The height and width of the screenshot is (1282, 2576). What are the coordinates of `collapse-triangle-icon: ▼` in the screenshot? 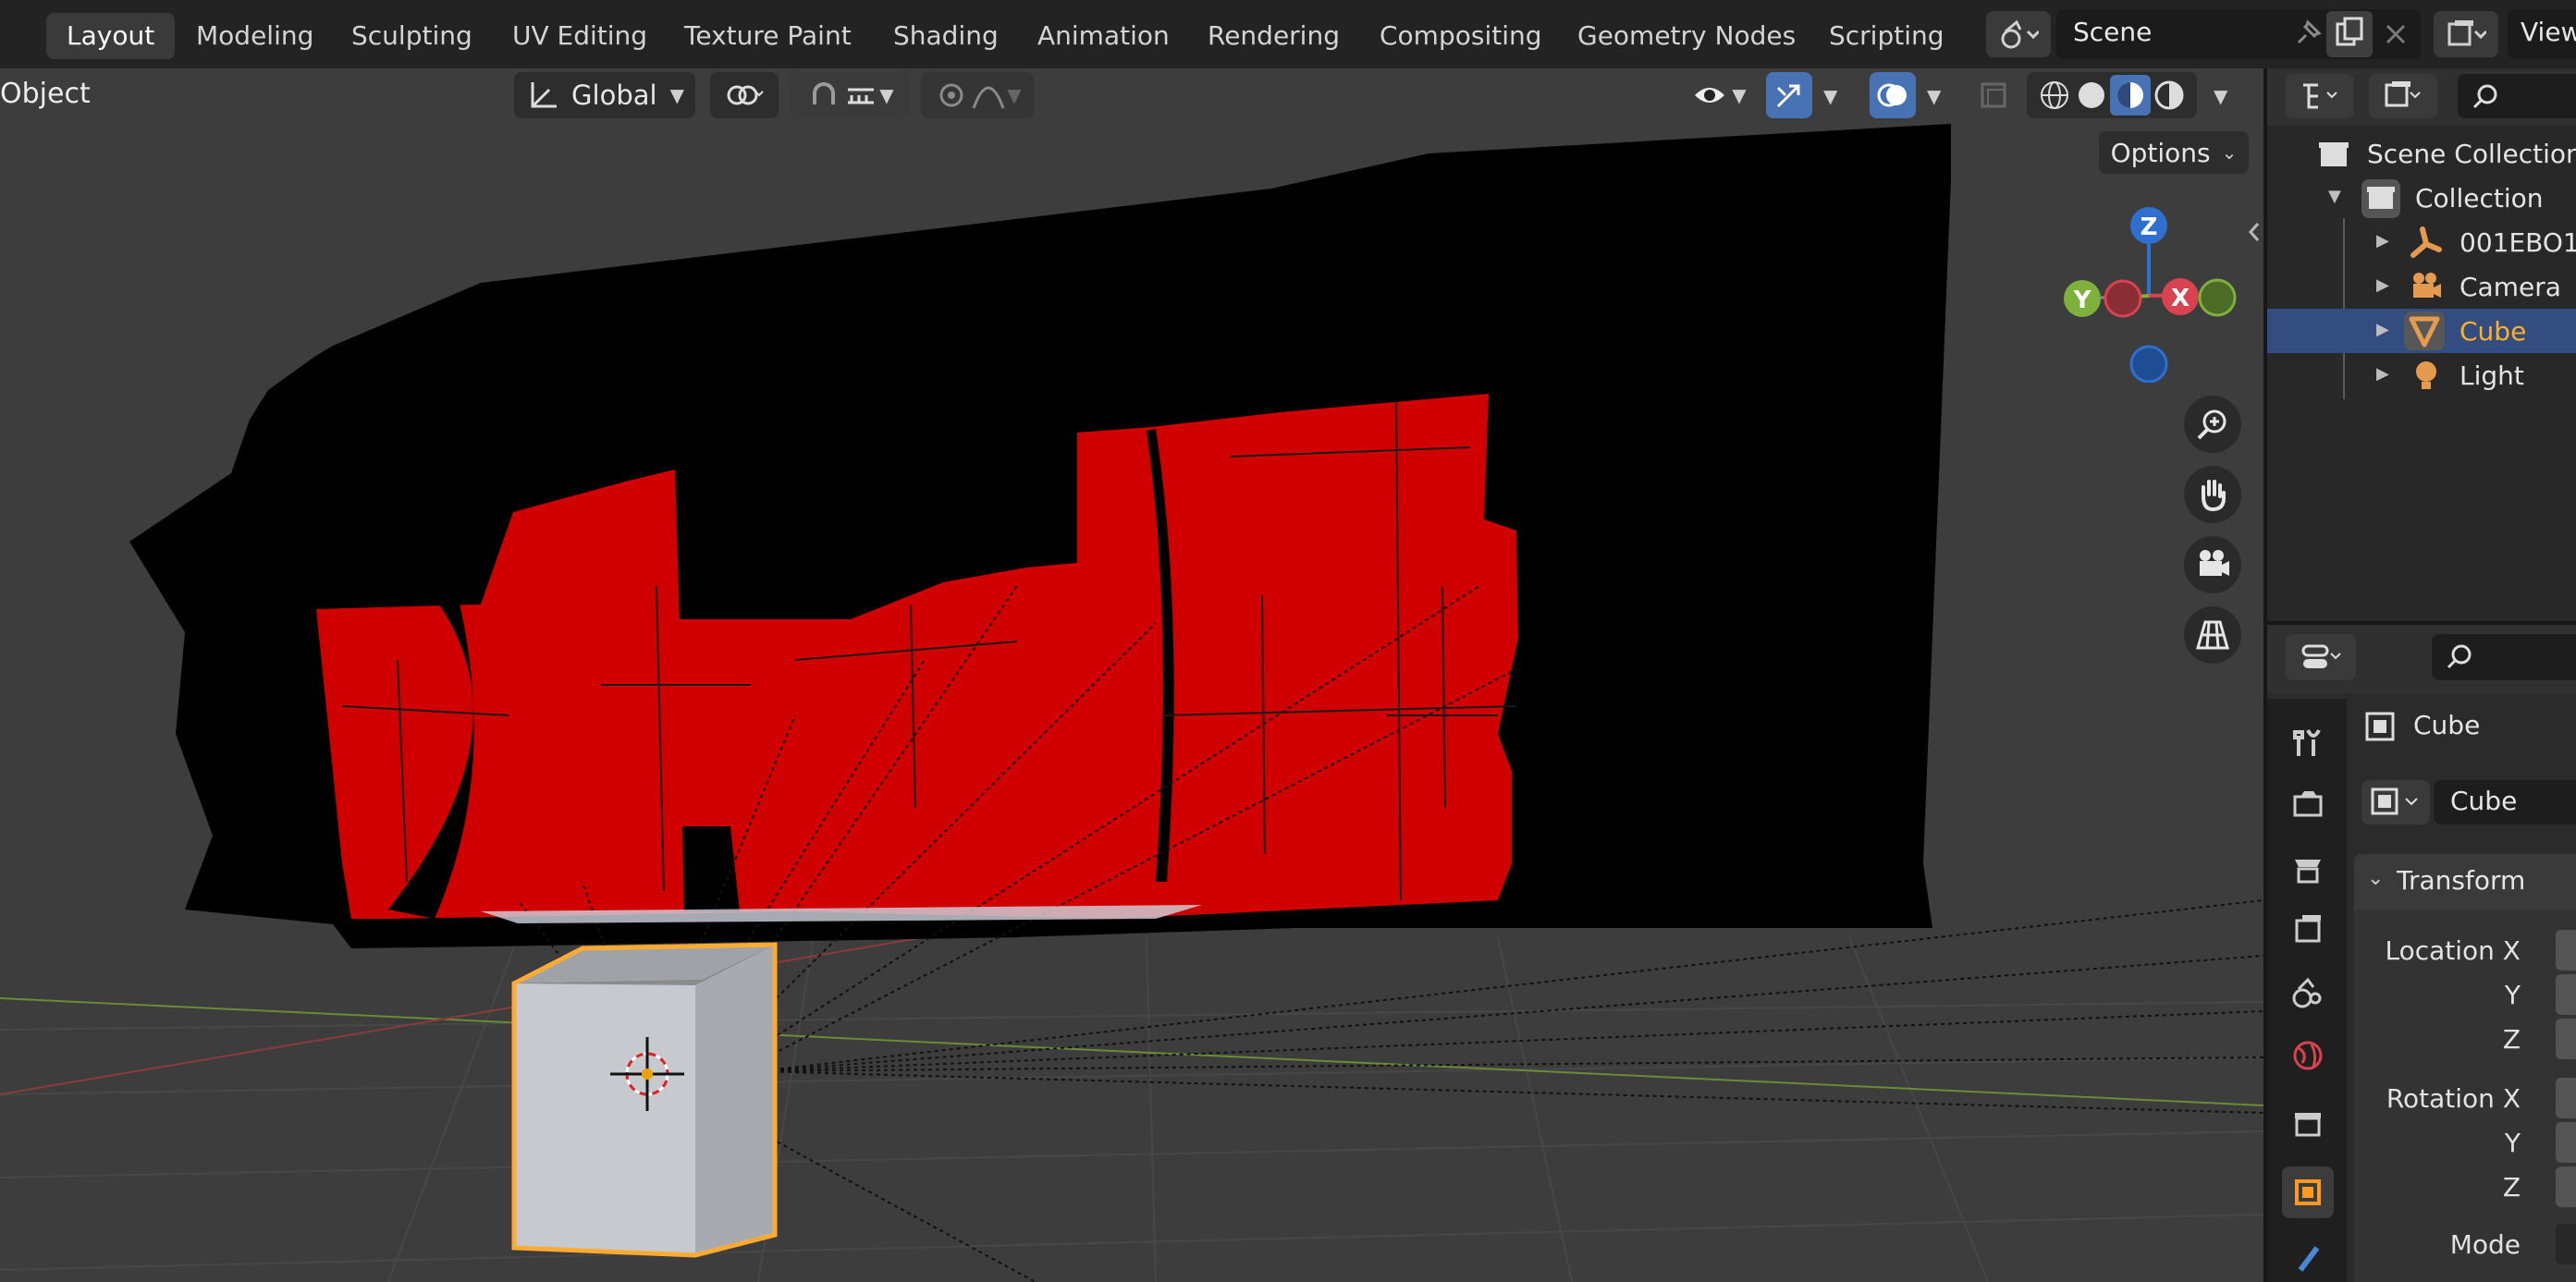 It's located at (2334, 196).